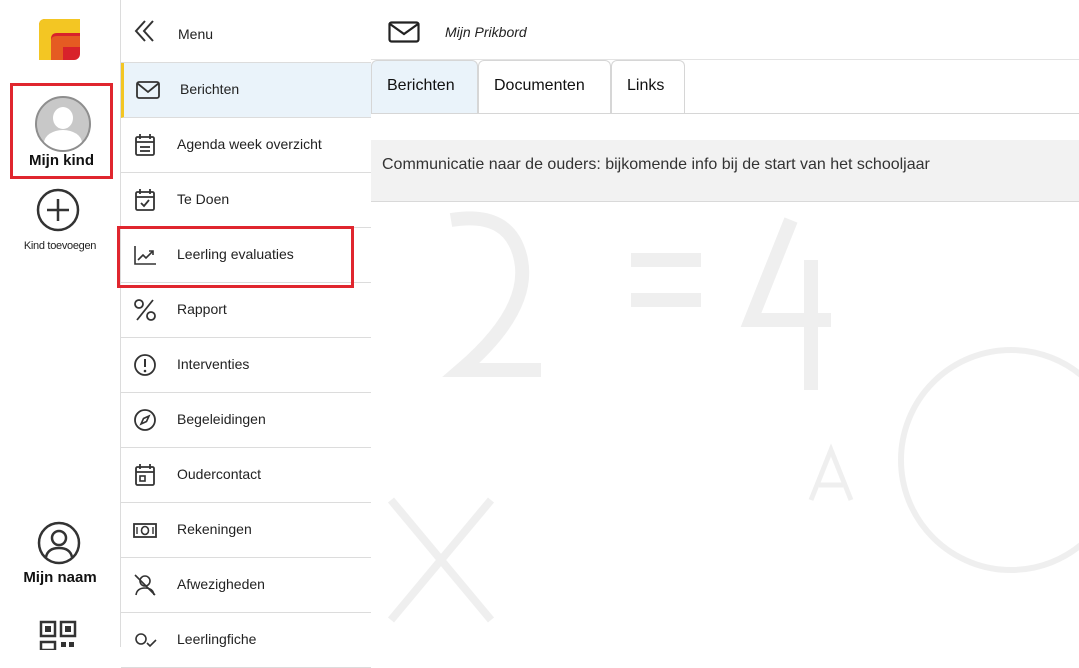 This screenshot has height=668, width=1079. What do you see at coordinates (203, 199) in the screenshot?
I see `menu-item-label: Te Doen` at bounding box center [203, 199].